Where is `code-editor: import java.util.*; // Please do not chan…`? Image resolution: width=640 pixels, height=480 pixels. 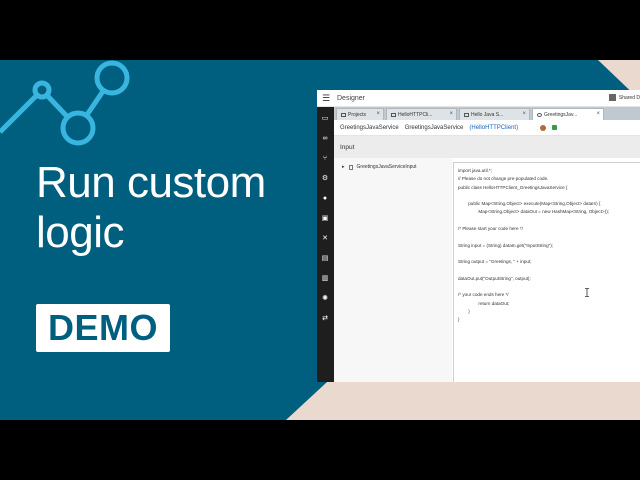
code-editor: import java.util.*; // Please do not chan… is located at coordinates (546, 272).